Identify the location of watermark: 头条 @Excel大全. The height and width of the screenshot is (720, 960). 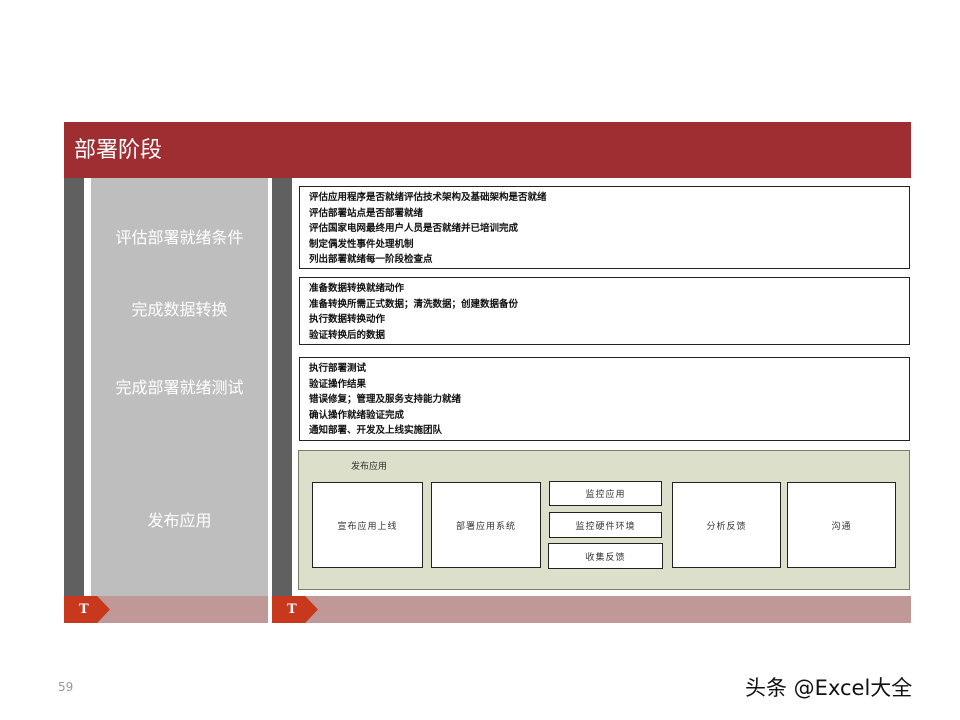
(829, 688).